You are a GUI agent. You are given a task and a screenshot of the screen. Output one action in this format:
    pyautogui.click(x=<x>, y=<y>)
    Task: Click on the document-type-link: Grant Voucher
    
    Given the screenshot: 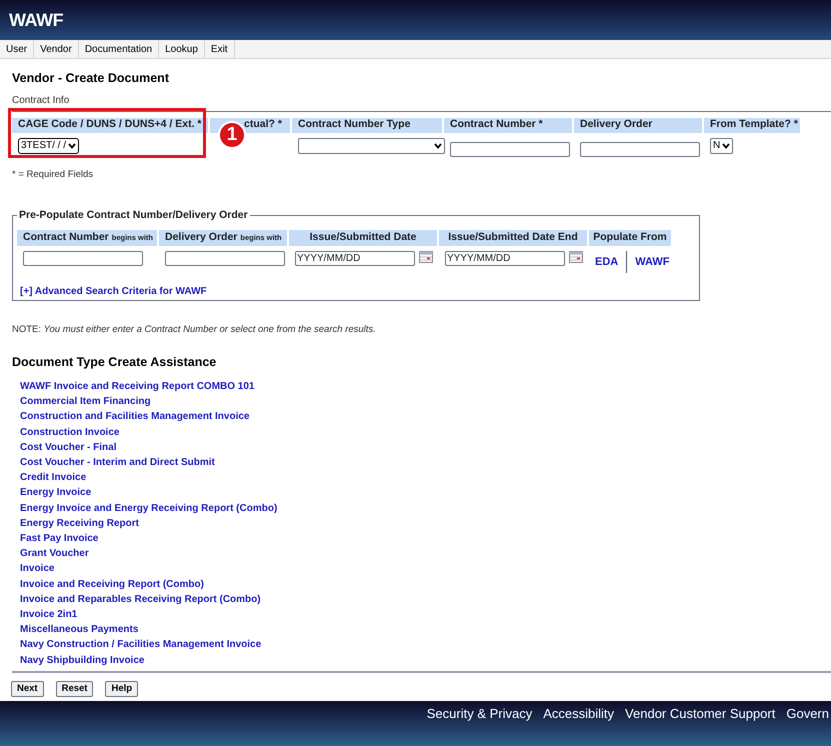 What is the action you would take?
    pyautogui.click(x=54, y=554)
    